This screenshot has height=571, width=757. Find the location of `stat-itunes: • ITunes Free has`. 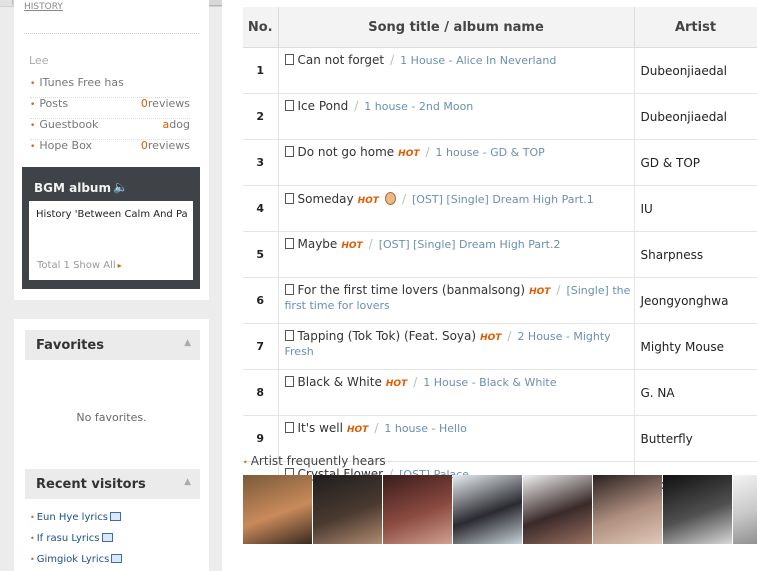

stat-itunes: • ITunes Free has is located at coordinates (110, 87).